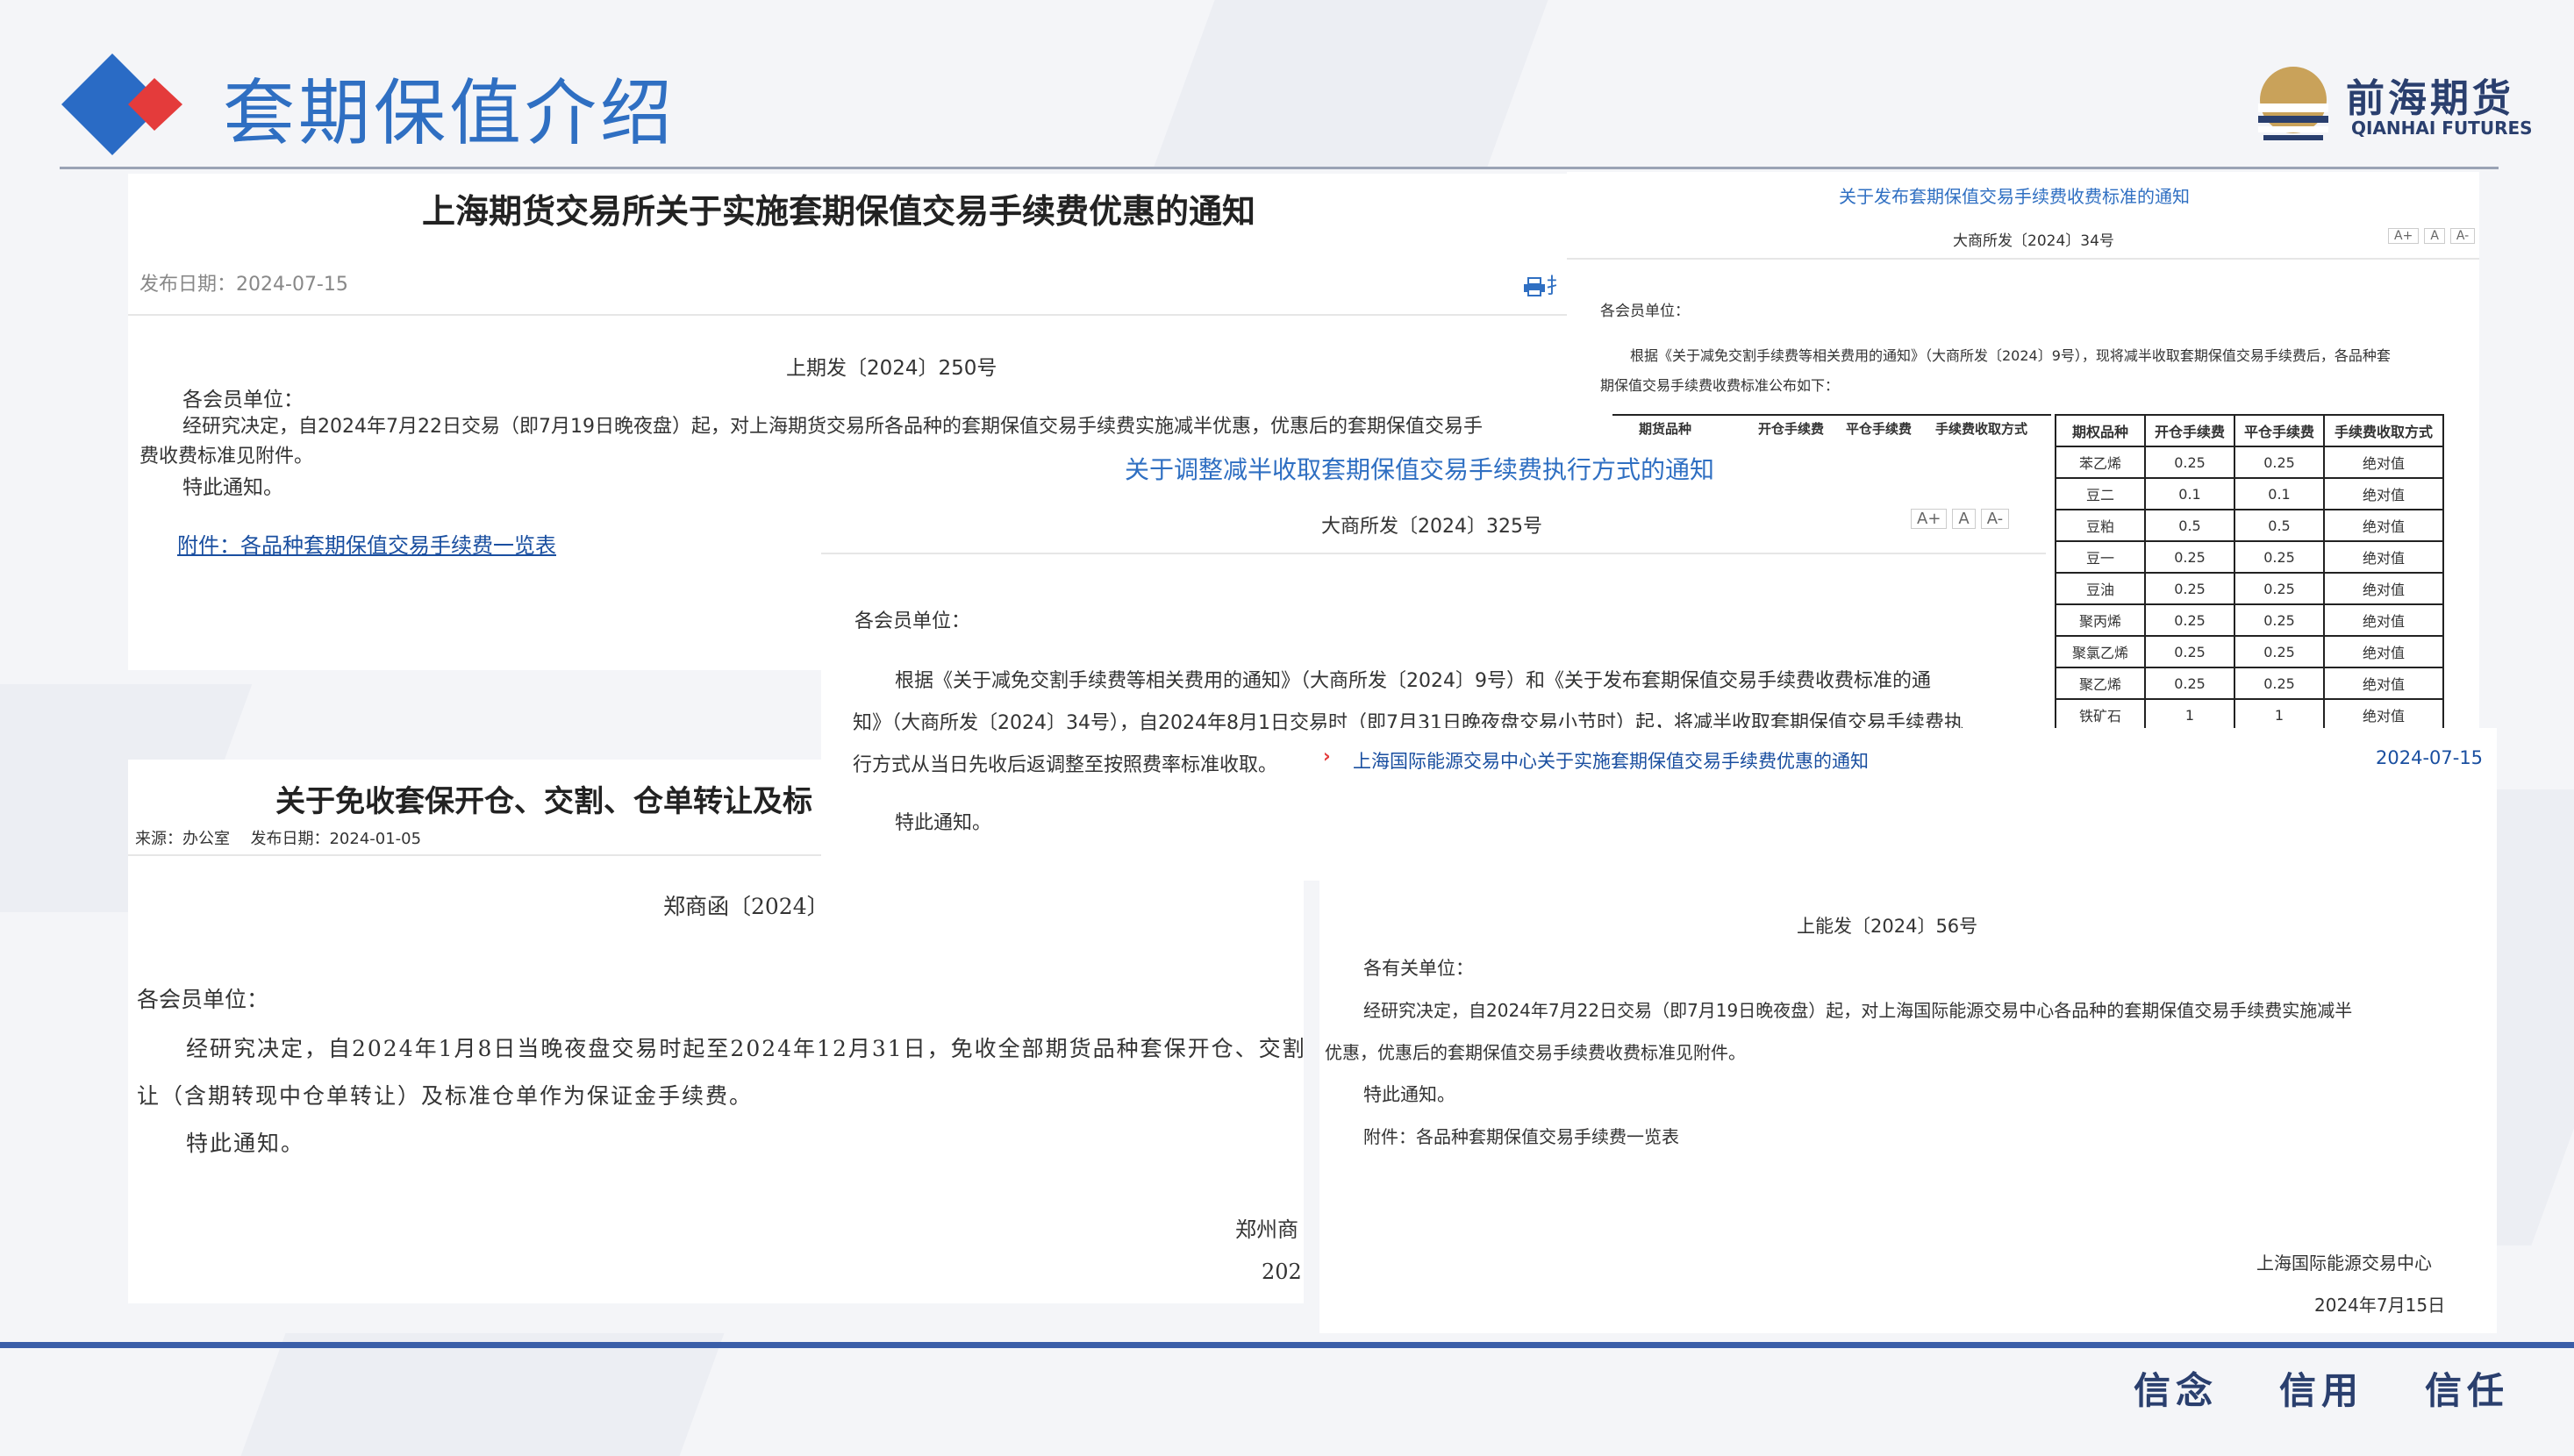 The width and height of the screenshot is (2574, 1456). I want to click on table-row: 聚乙烯 0.25 0.25 绝对值, so click(2249, 683).